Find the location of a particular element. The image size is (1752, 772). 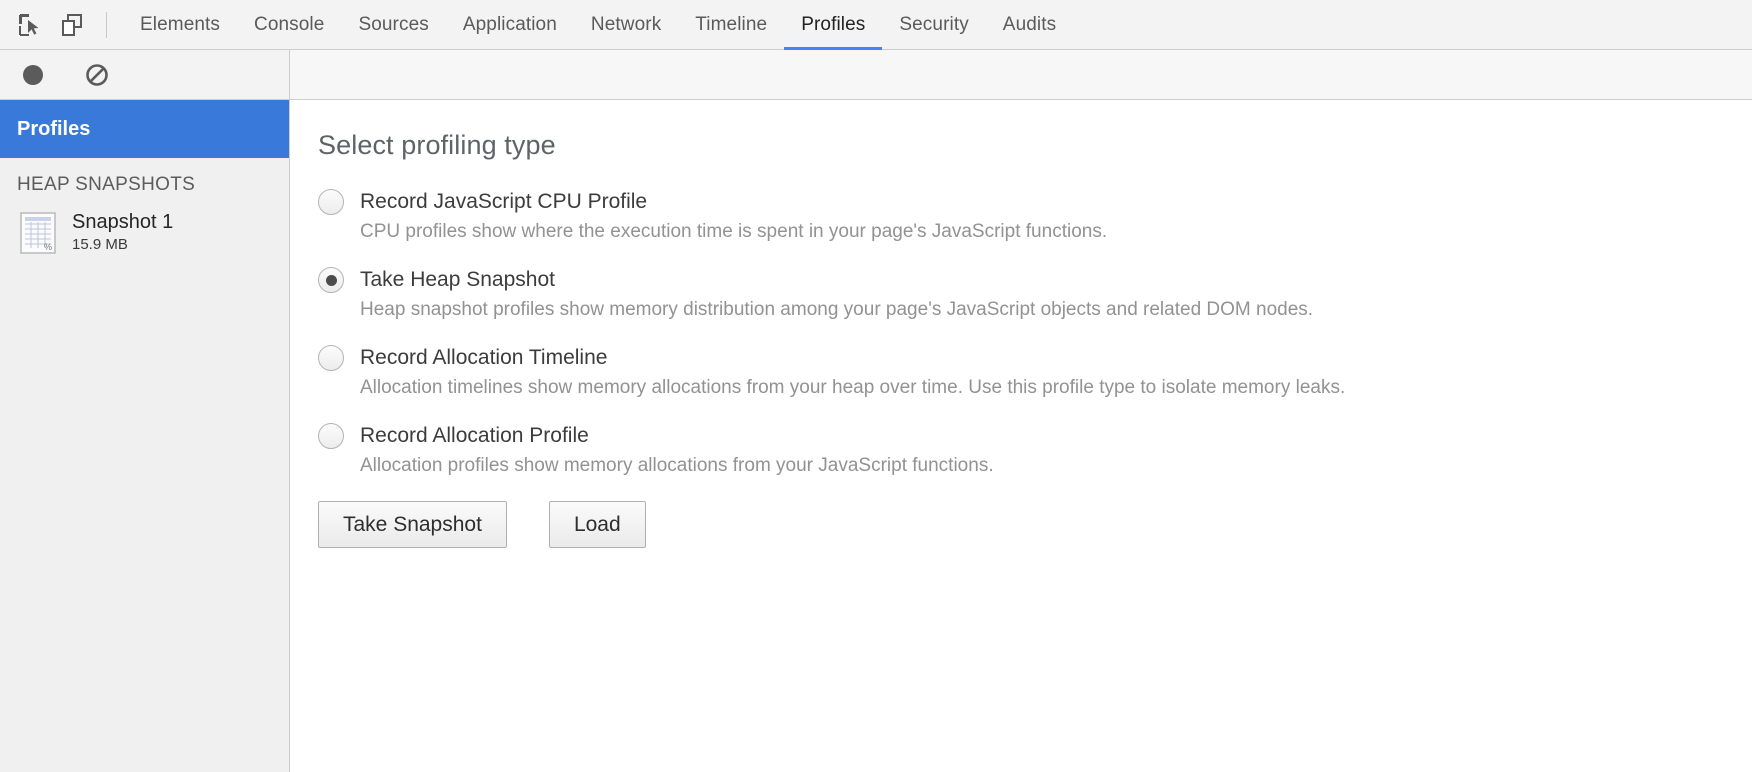

list-item-texts: Snapshot 1 15.9 MB is located at coordinates (122, 232).